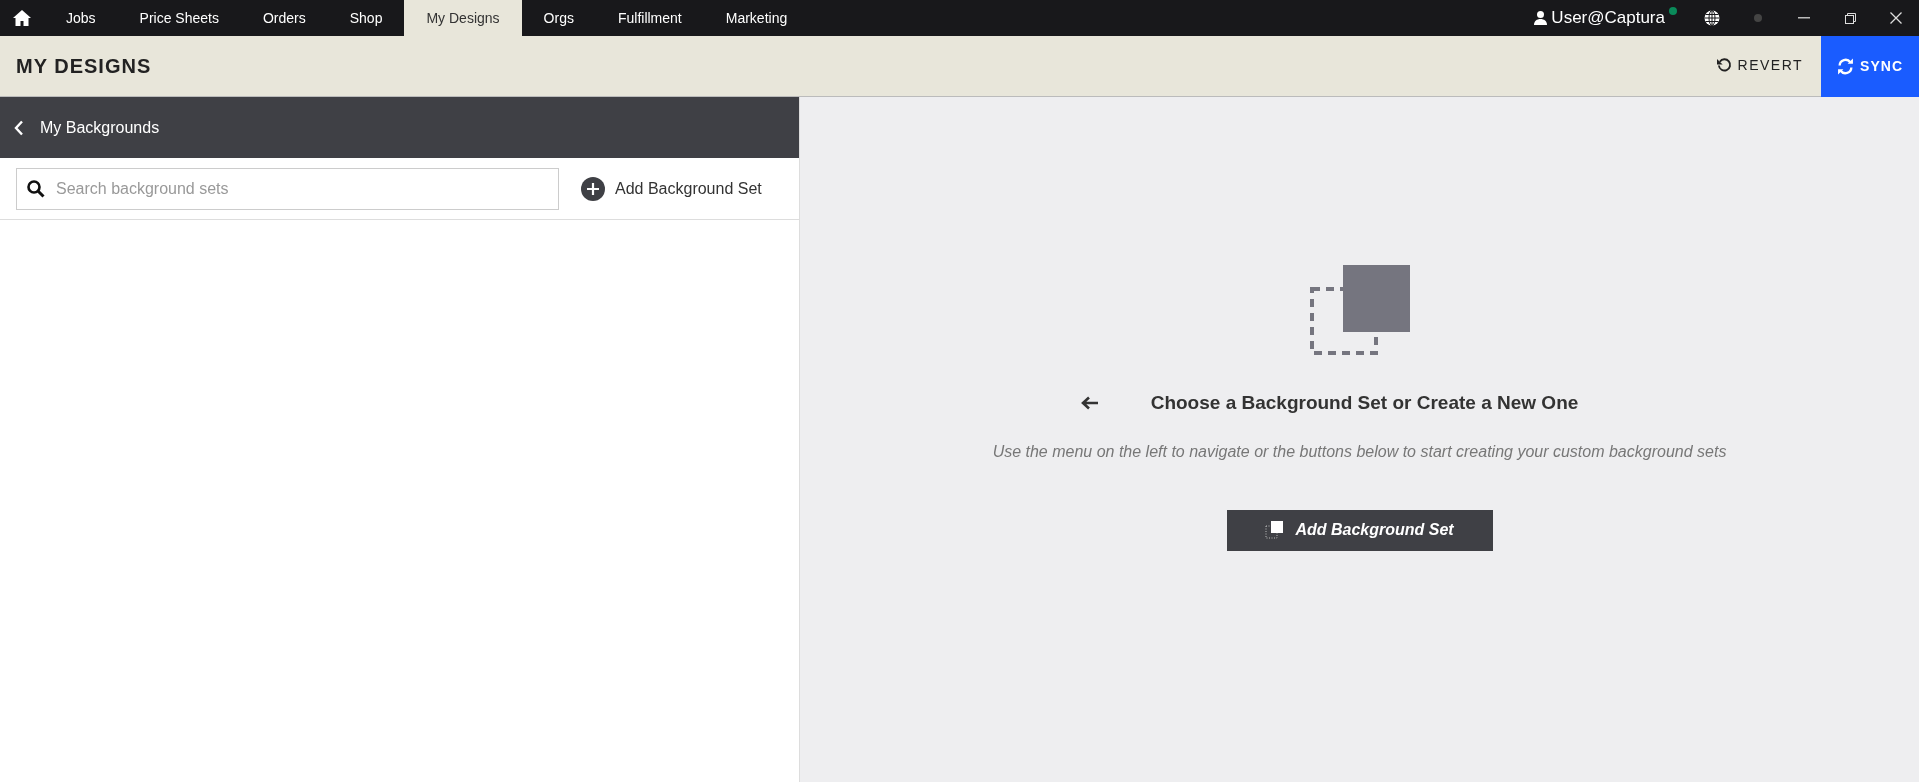 The height and width of the screenshot is (782, 1919). I want to click on empty-state-text: Use the menu on the left to navigate or the buttons below to start creating your custom background sets, so click(1359, 451).